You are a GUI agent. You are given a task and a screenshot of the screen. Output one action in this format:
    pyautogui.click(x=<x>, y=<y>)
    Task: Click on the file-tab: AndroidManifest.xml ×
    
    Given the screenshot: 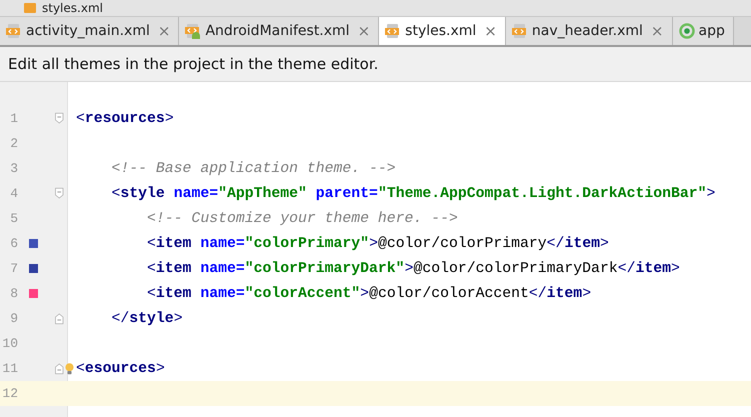 What is the action you would take?
    pyautogui.click(x=279, y=31)
    